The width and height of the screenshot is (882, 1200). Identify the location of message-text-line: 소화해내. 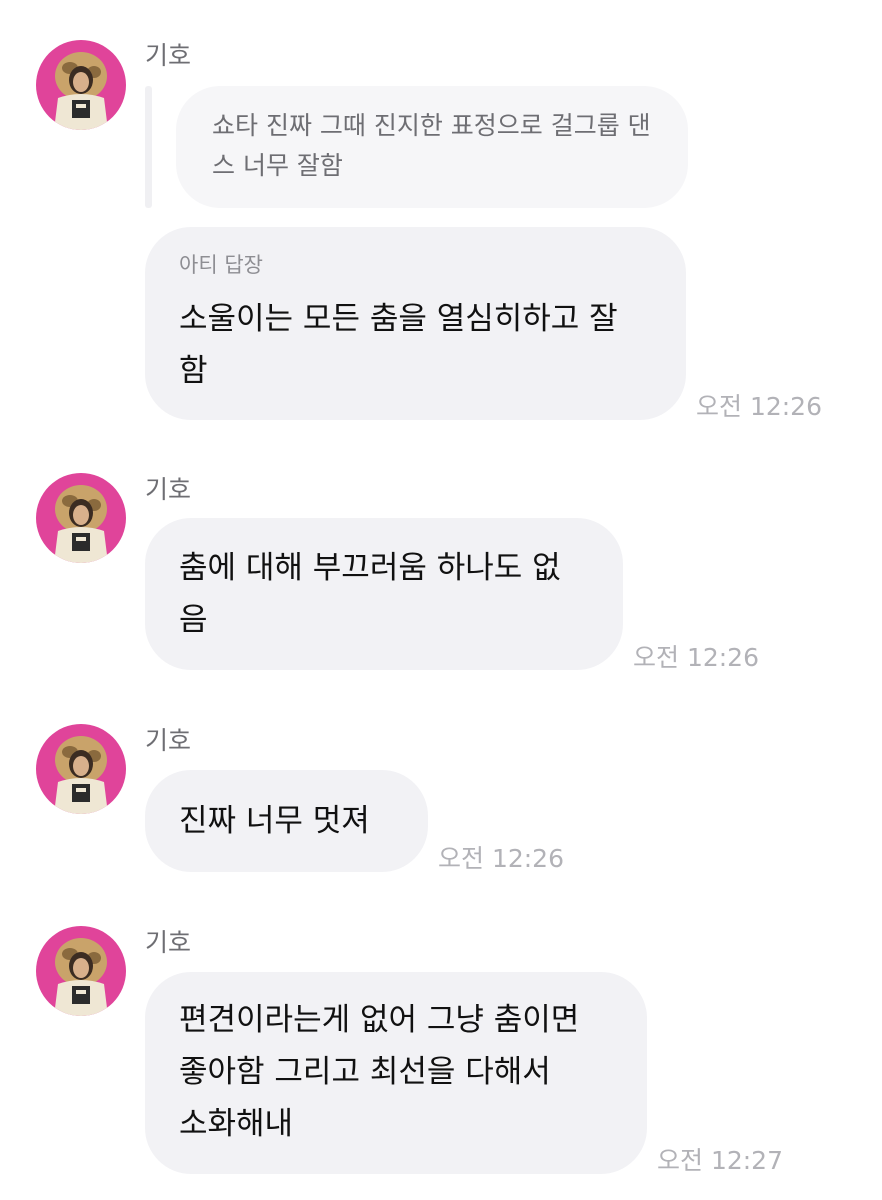
(236, 1124).